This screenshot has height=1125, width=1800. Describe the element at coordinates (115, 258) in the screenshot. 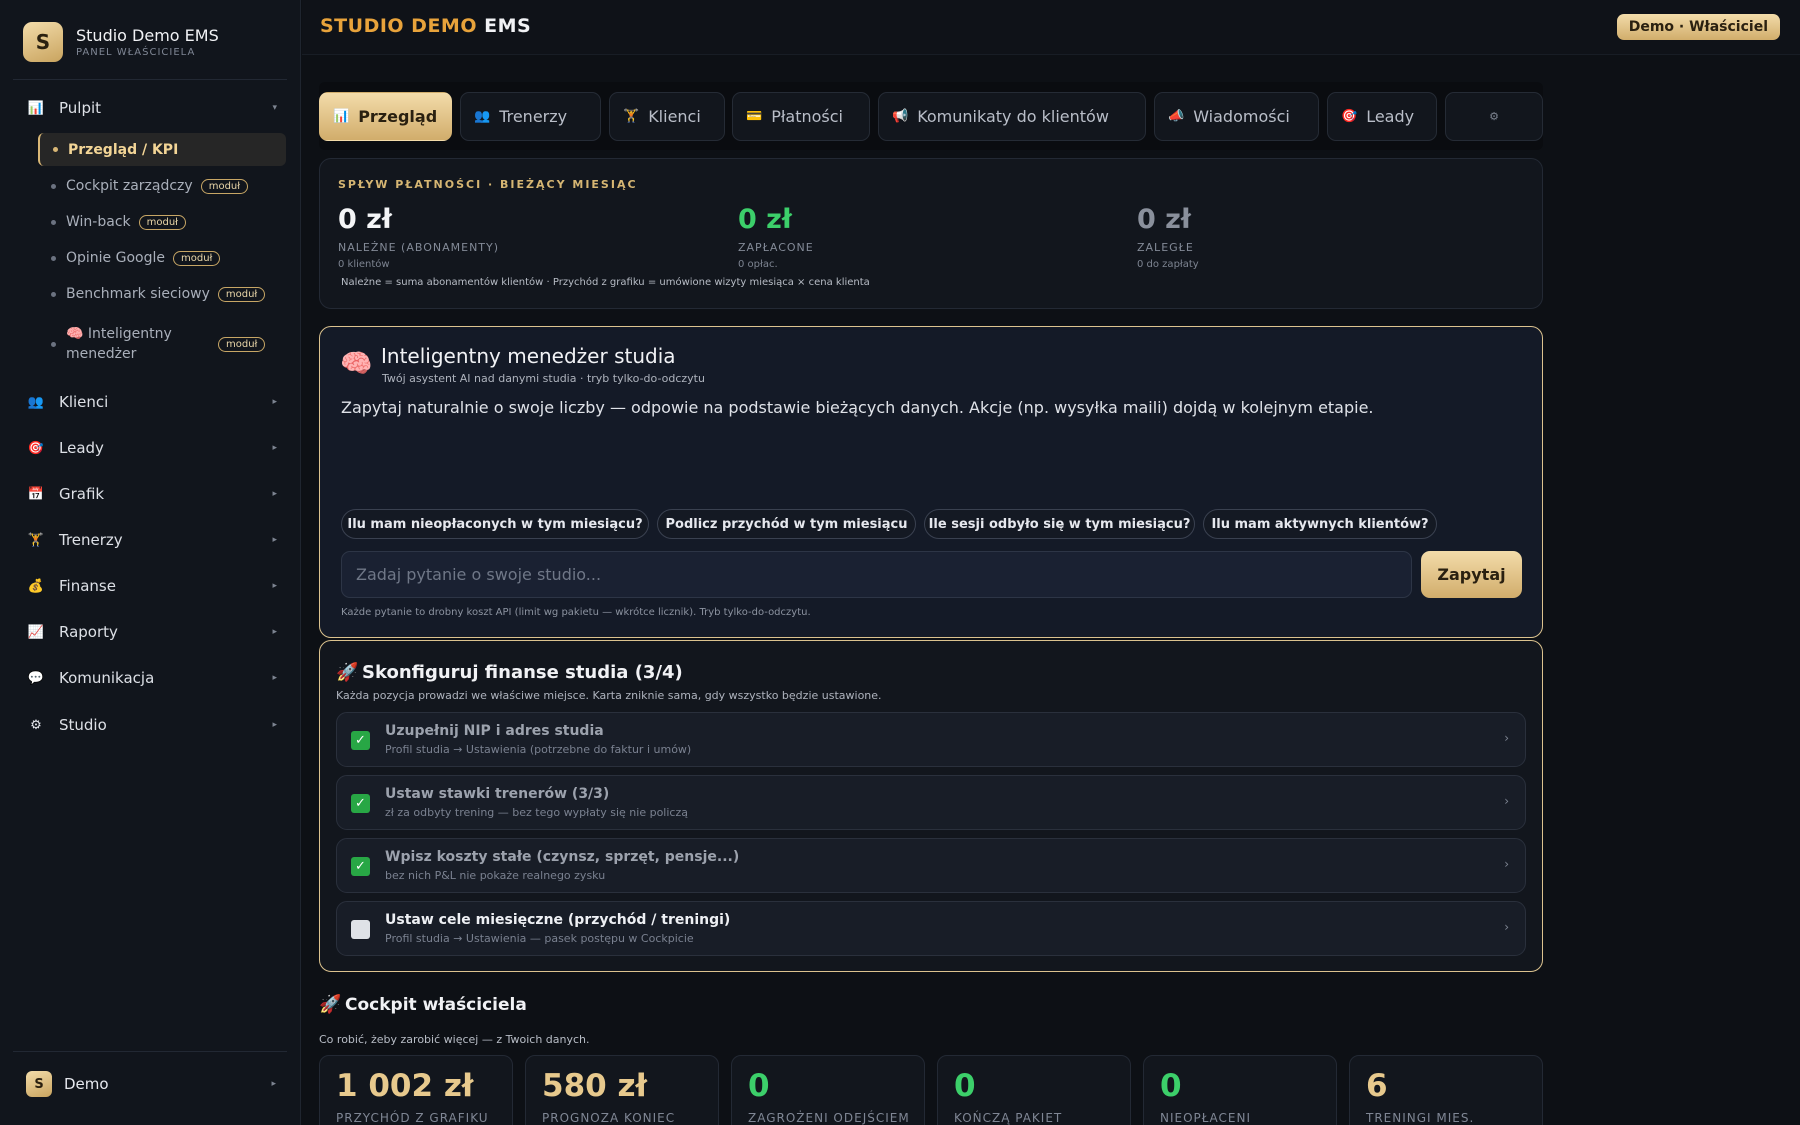

I see `sidebar-subitem-label: Opinie Google` at that location.